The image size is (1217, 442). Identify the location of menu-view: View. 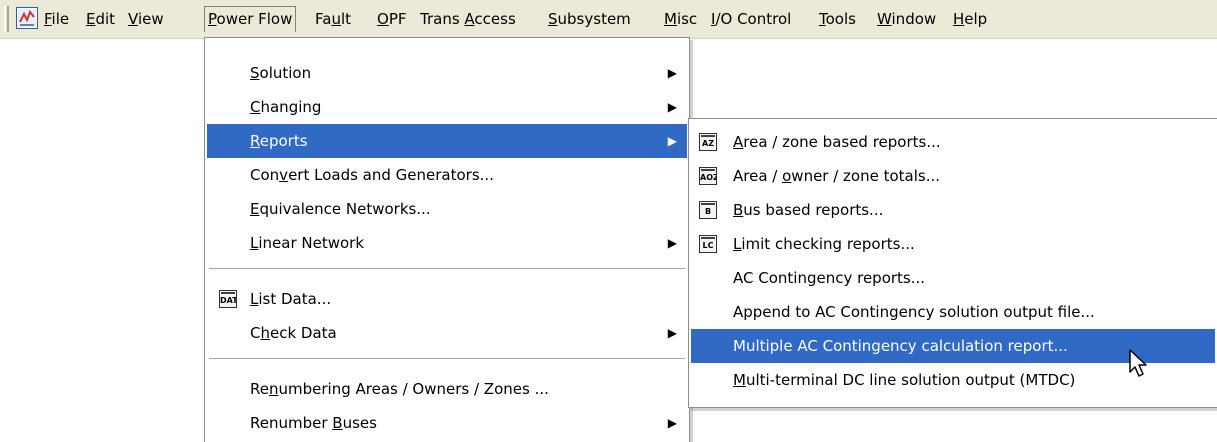
(146, 19).